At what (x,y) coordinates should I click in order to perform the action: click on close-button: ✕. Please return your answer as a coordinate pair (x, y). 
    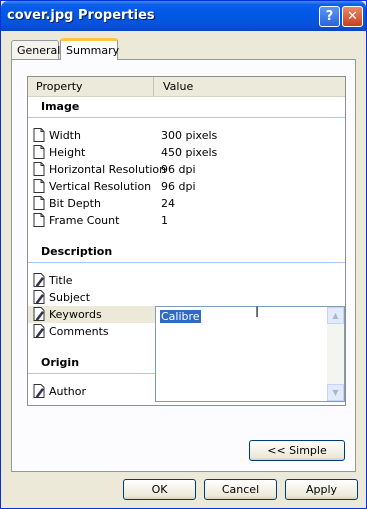
    Looking at the image, I should click on (352, 16).